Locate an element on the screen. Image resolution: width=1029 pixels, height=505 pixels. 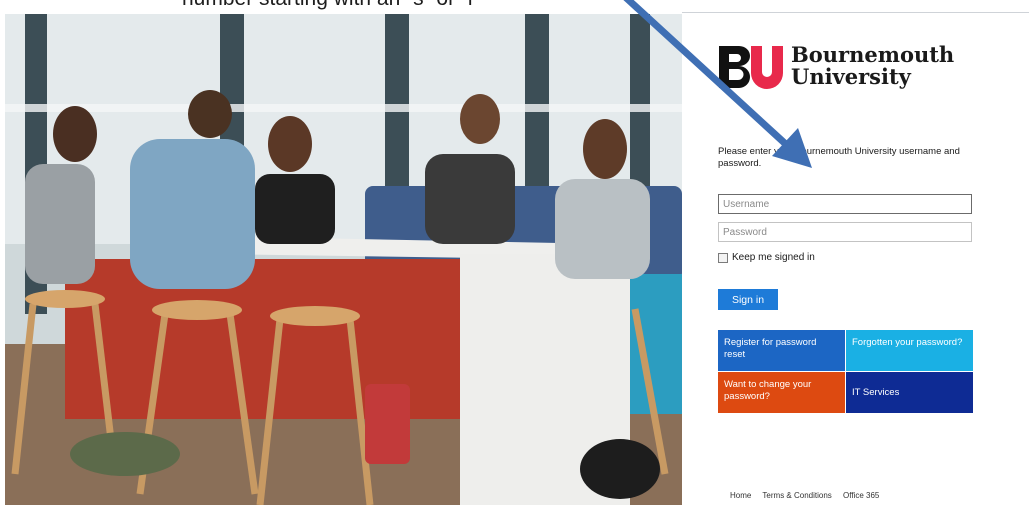
footer-links: Home Terms & Conditions Office 365 is located at coordinates (809, 495).